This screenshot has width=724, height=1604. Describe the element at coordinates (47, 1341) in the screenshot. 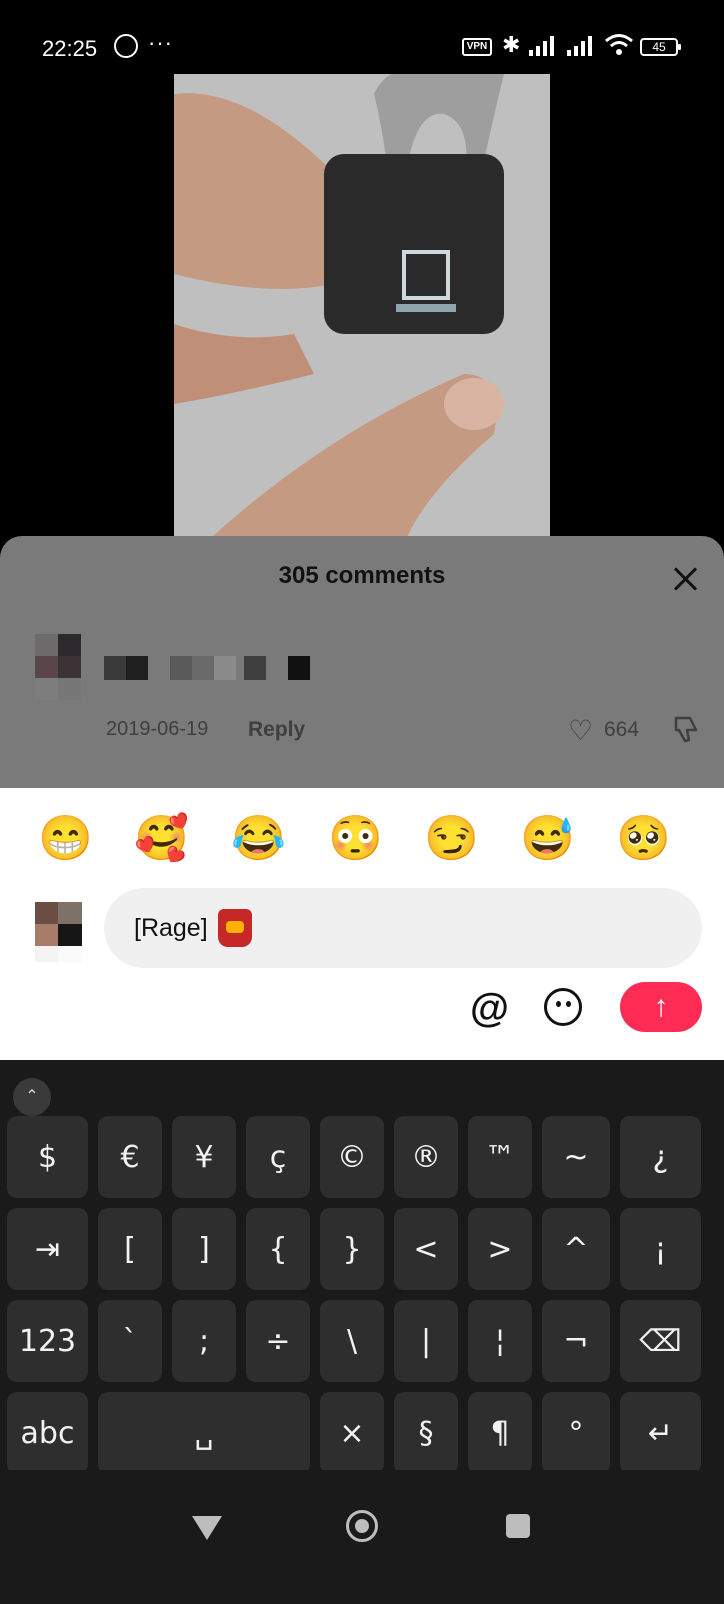

I see `key-123: 123` at that location.